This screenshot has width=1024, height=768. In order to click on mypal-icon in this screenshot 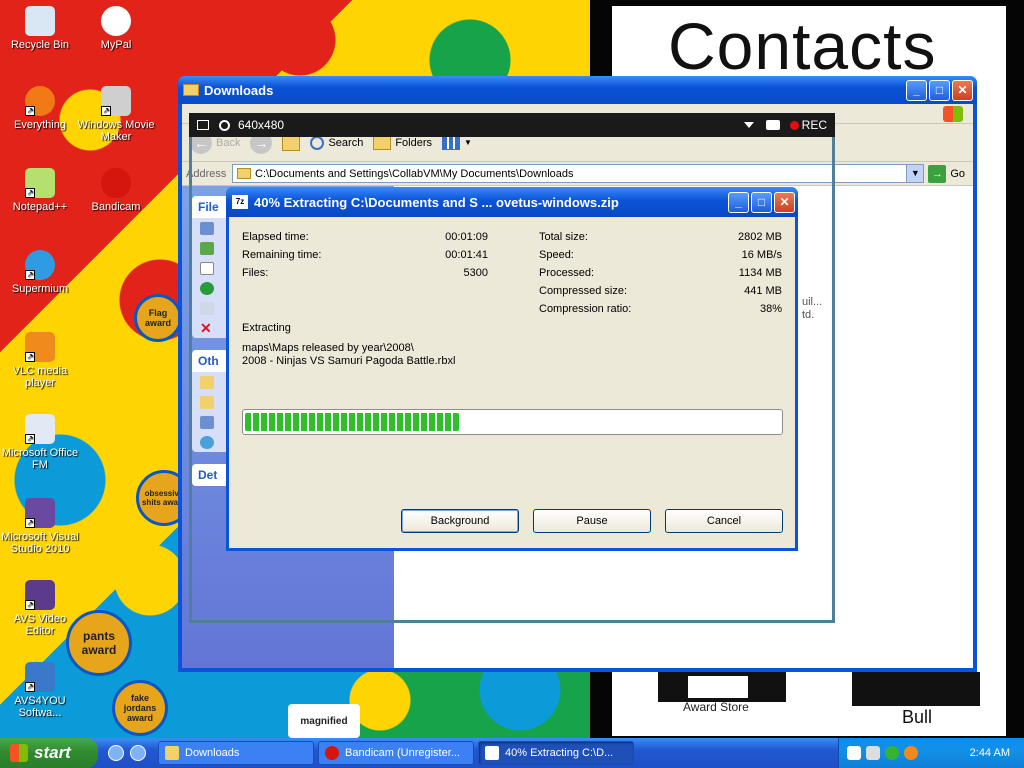, I will do `click(116, 21)`.